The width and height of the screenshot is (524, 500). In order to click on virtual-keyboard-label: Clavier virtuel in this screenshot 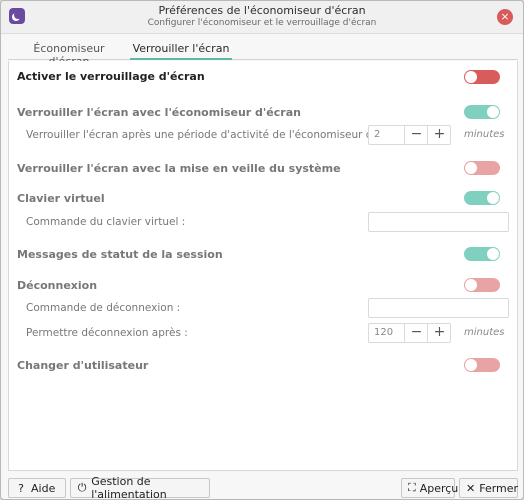, I will do `click(61, 198)`.